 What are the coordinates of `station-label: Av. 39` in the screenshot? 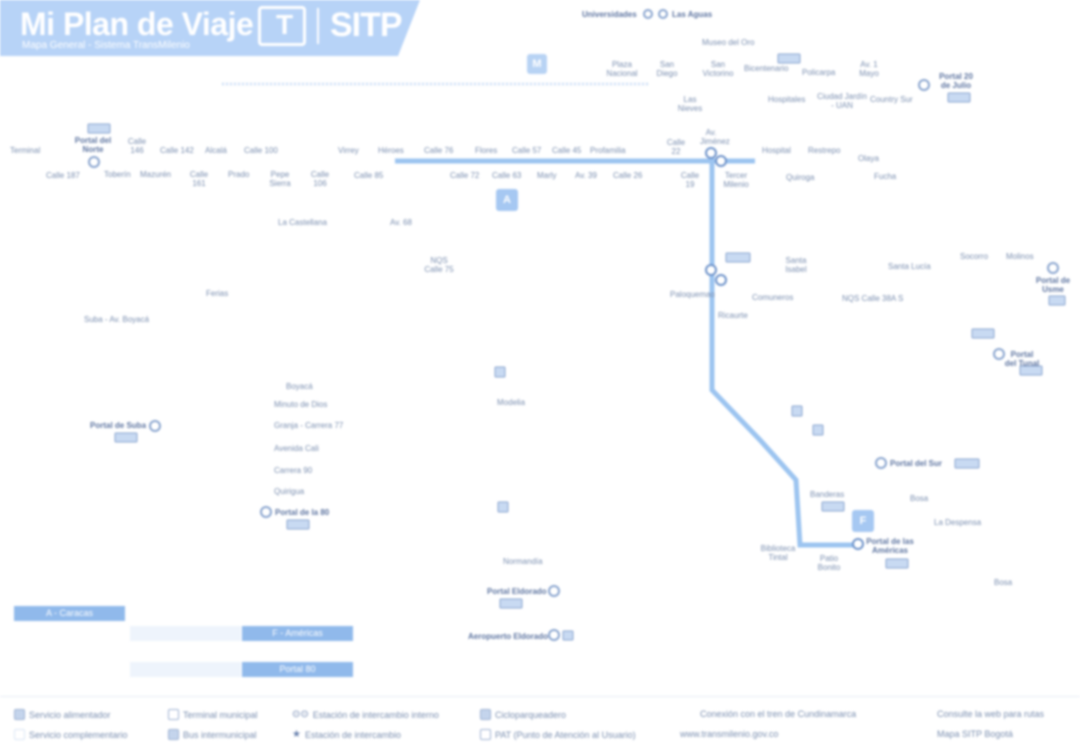 It's located at (586, 175).